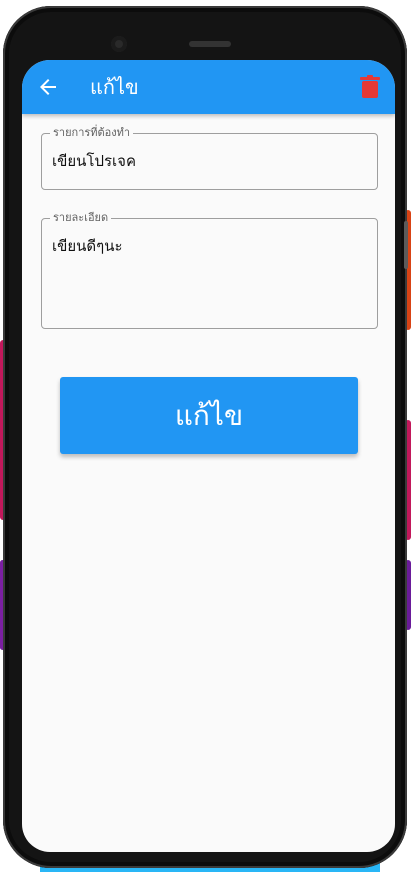 Image resolution: width=411 pixels, height=872 pixels. Describe the element at coordinates (94, 161) in the screenshot. I see `todo-field-value: เขียนโปรเจค` at that location.